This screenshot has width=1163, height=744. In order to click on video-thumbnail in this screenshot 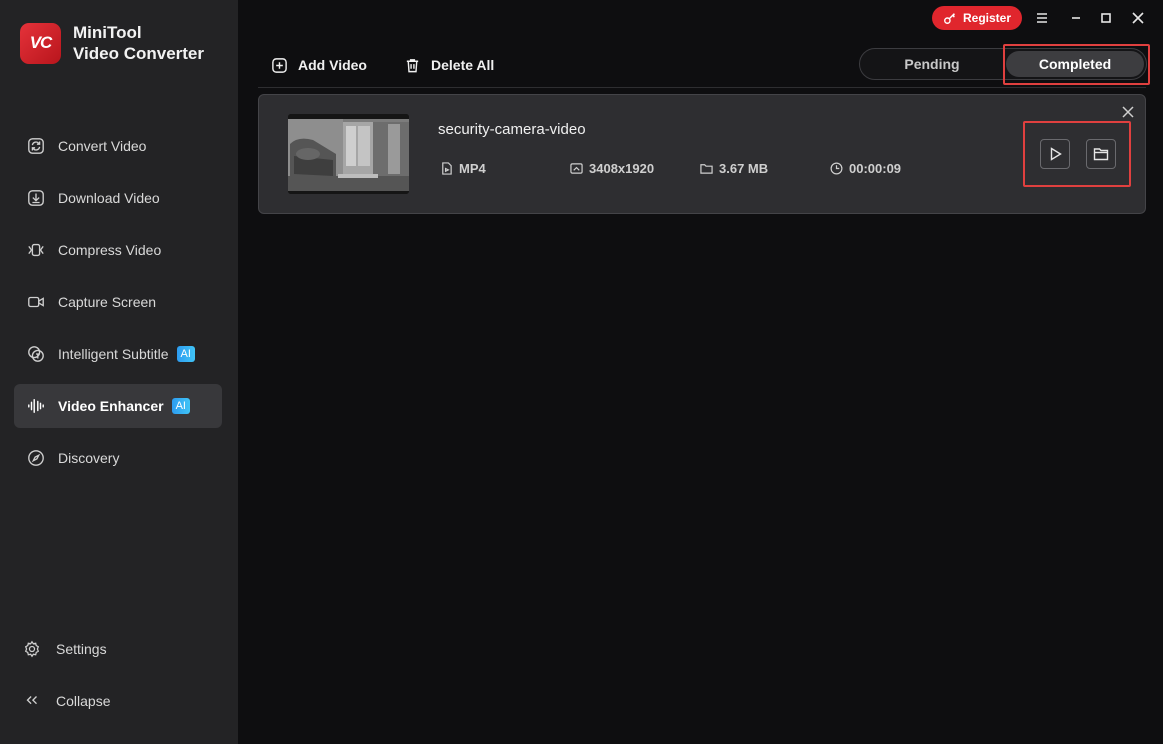, I will do `click(348, 154)`.